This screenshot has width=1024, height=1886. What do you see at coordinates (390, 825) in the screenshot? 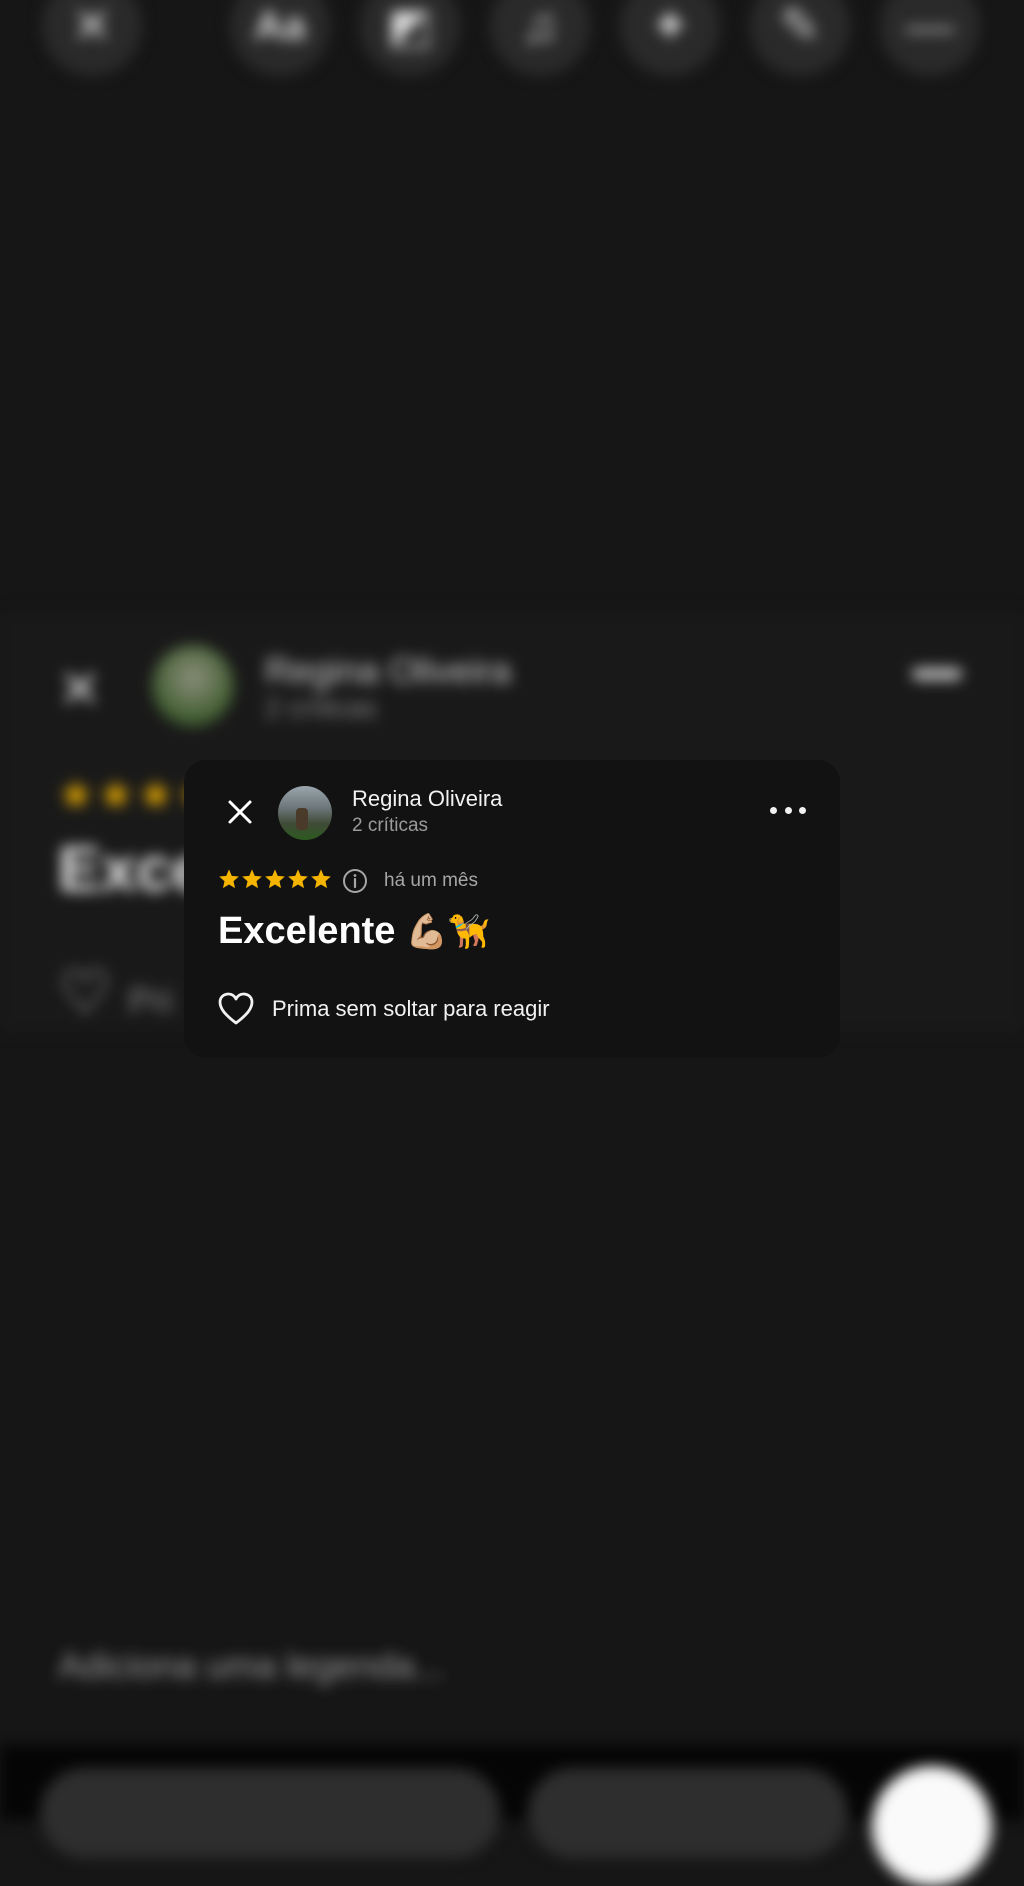
I see `review-count: 2 críticas` at bounding box center [390, 825].